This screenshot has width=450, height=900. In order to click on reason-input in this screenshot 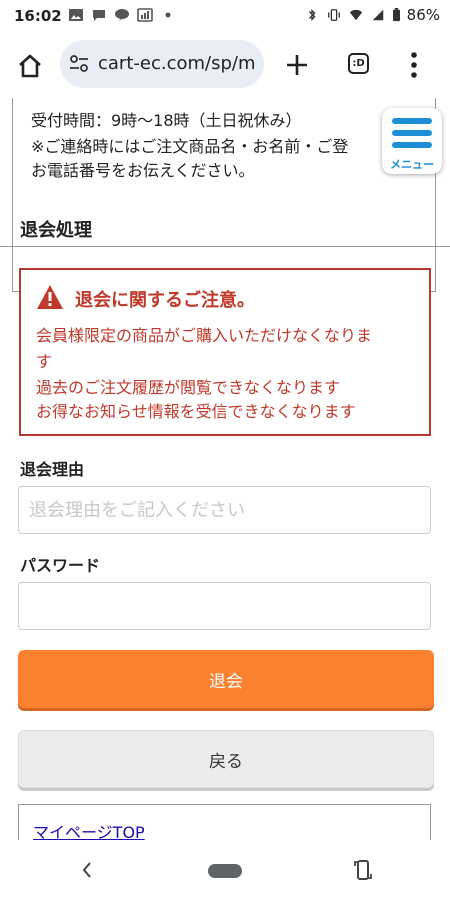, I will do `click(224, 510)`.